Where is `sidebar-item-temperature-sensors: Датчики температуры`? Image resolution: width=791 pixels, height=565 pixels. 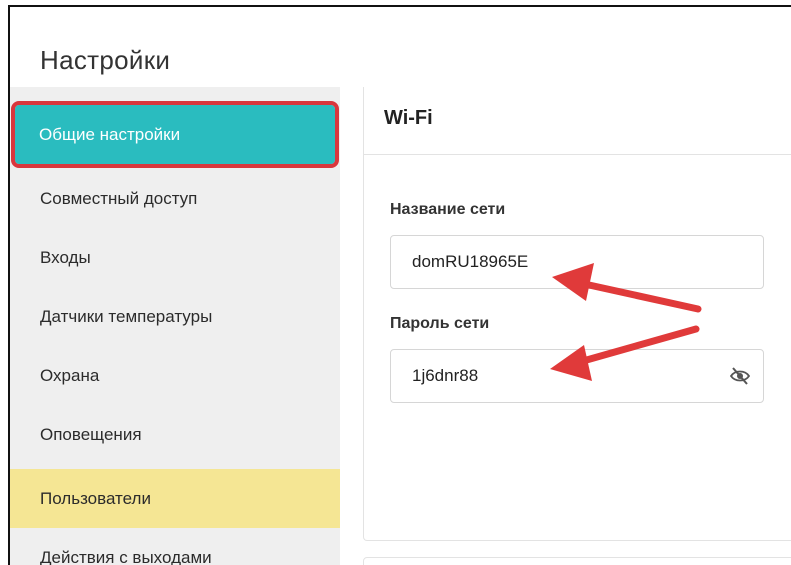
sidebar-item-temperature-sensors: Датчики температуры is located at coordinates (175, 316).